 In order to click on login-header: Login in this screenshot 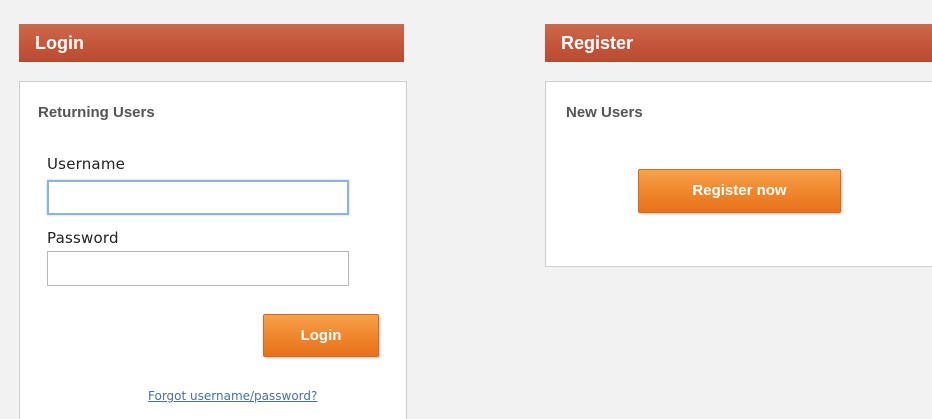, I will do `click(211, 43)`.